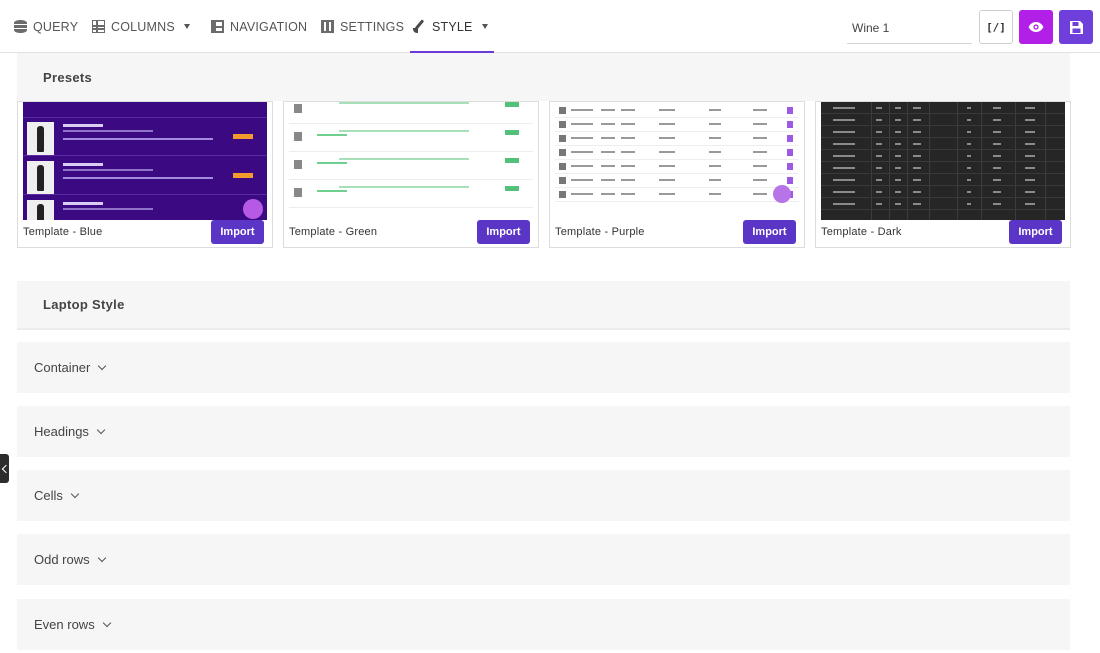 The width and height of the screenshot is (1100, 653). What do you see at coordinates (419, 26) in the screenshot?
I see `brush-icon` at bounding box center [419, 26].